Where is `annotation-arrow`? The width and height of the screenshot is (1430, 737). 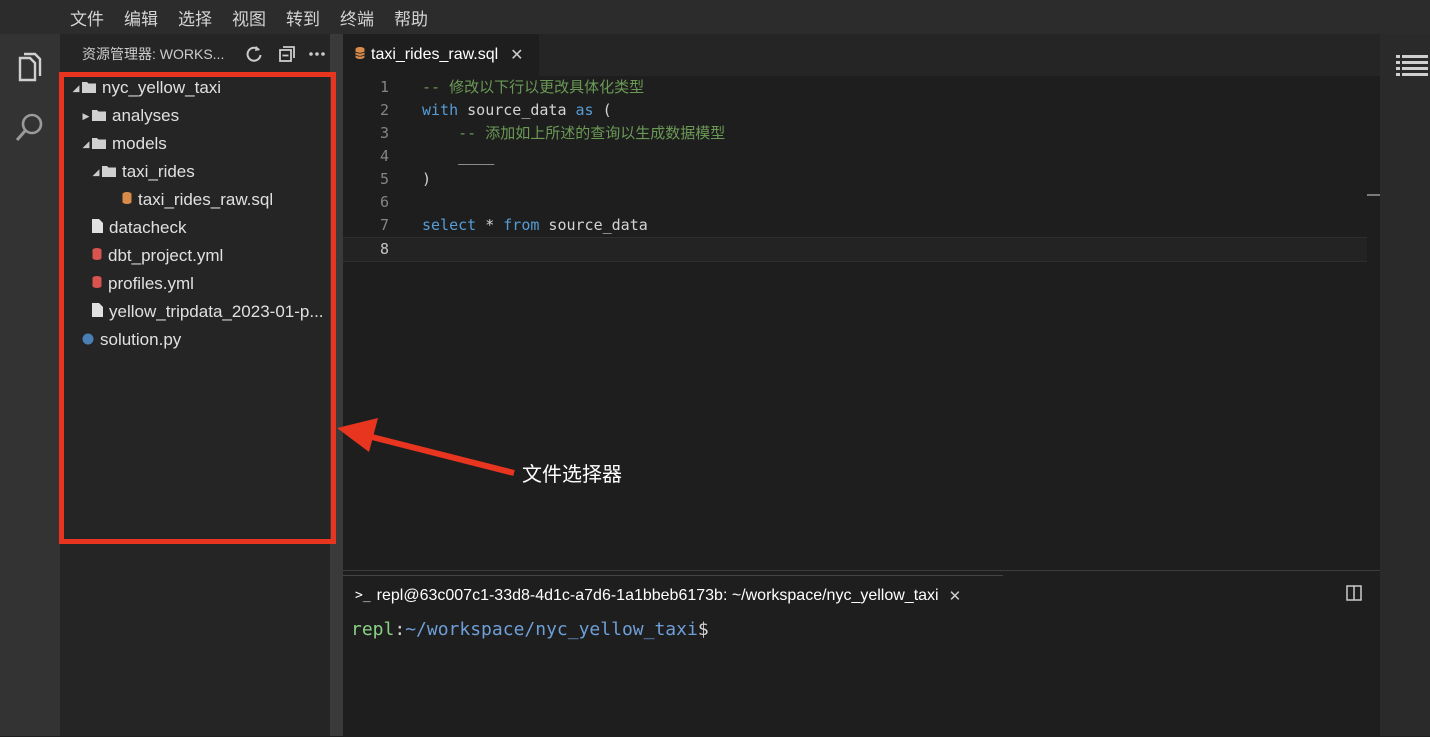 annotation-arrow is located at coordinates (426, 447).